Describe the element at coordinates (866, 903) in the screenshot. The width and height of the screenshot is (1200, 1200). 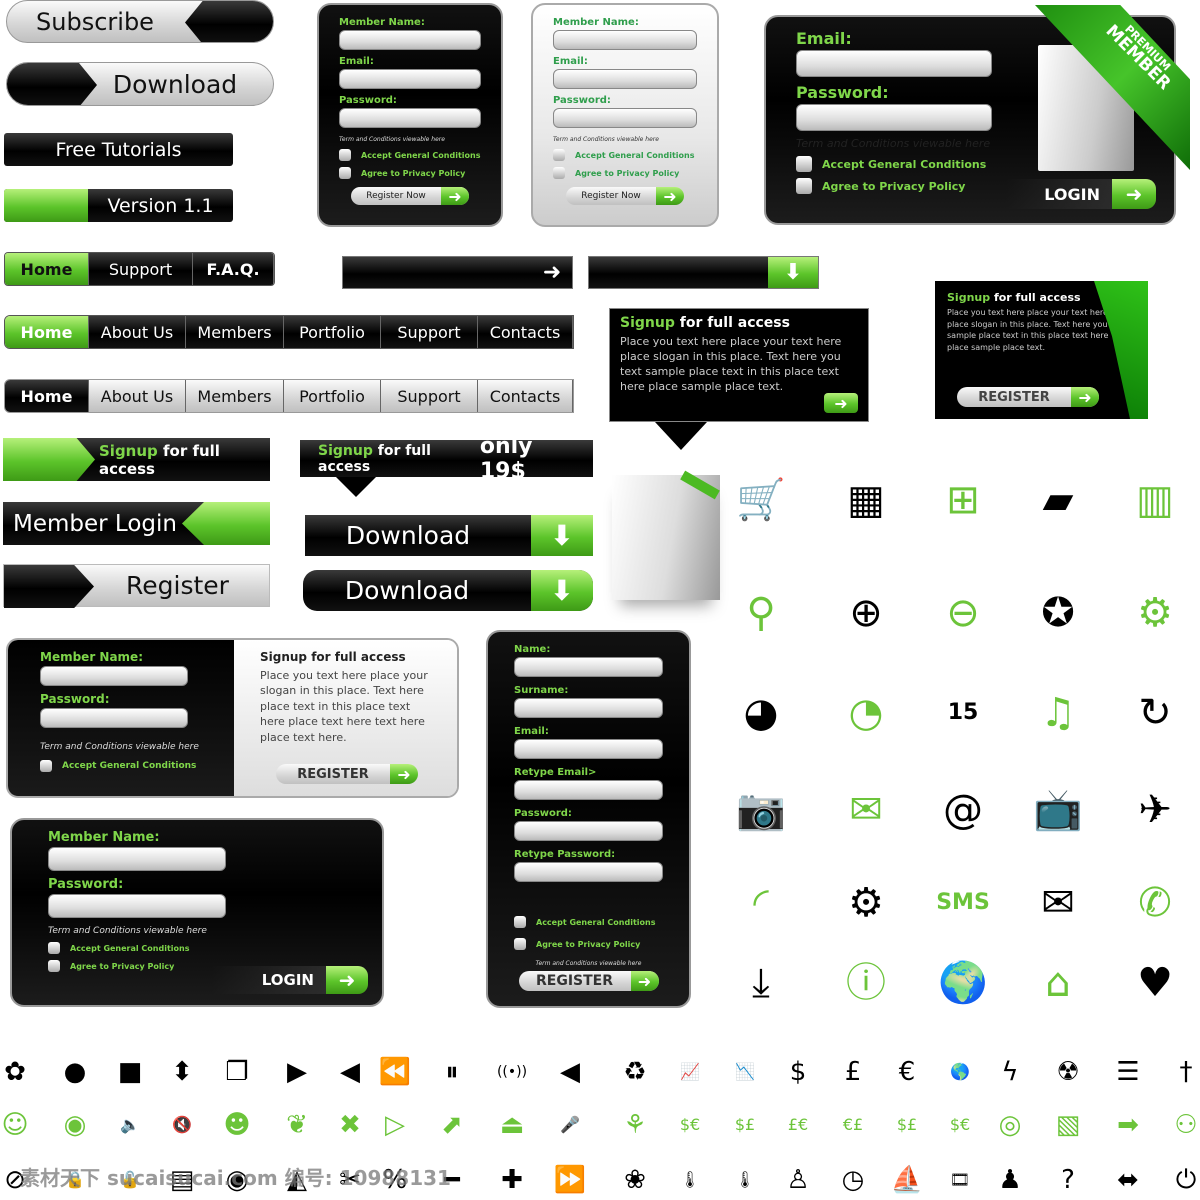
I see `gear-icon: ⚙` at that location.